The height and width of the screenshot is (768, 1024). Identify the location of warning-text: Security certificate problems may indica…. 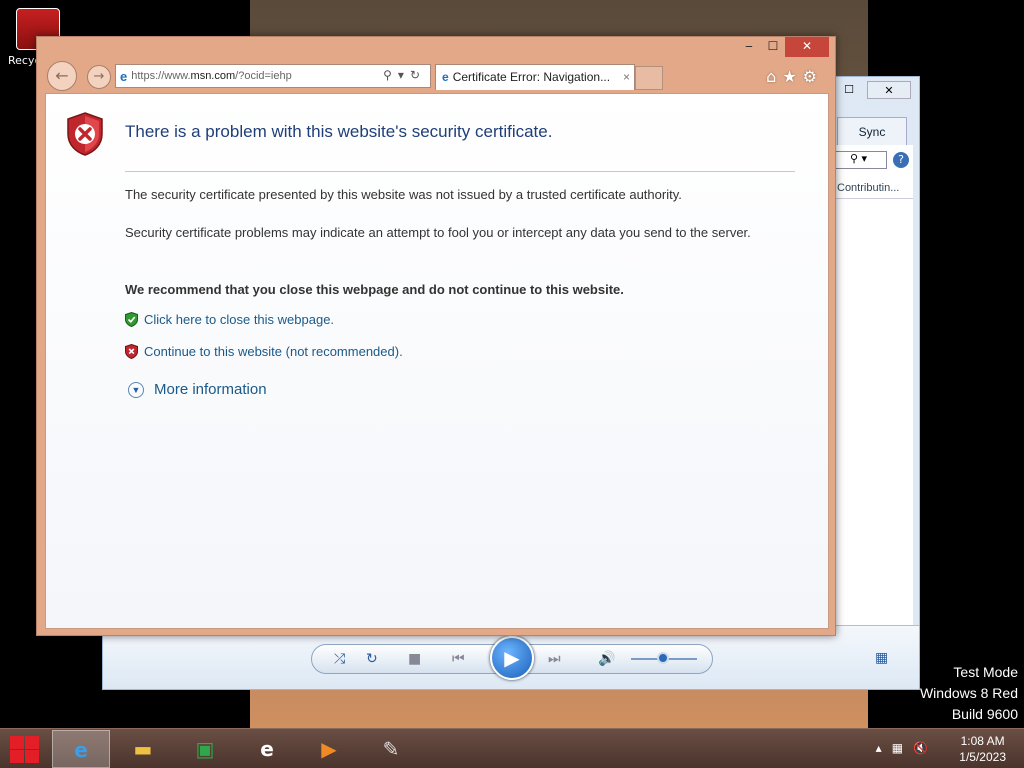
(438, 232).